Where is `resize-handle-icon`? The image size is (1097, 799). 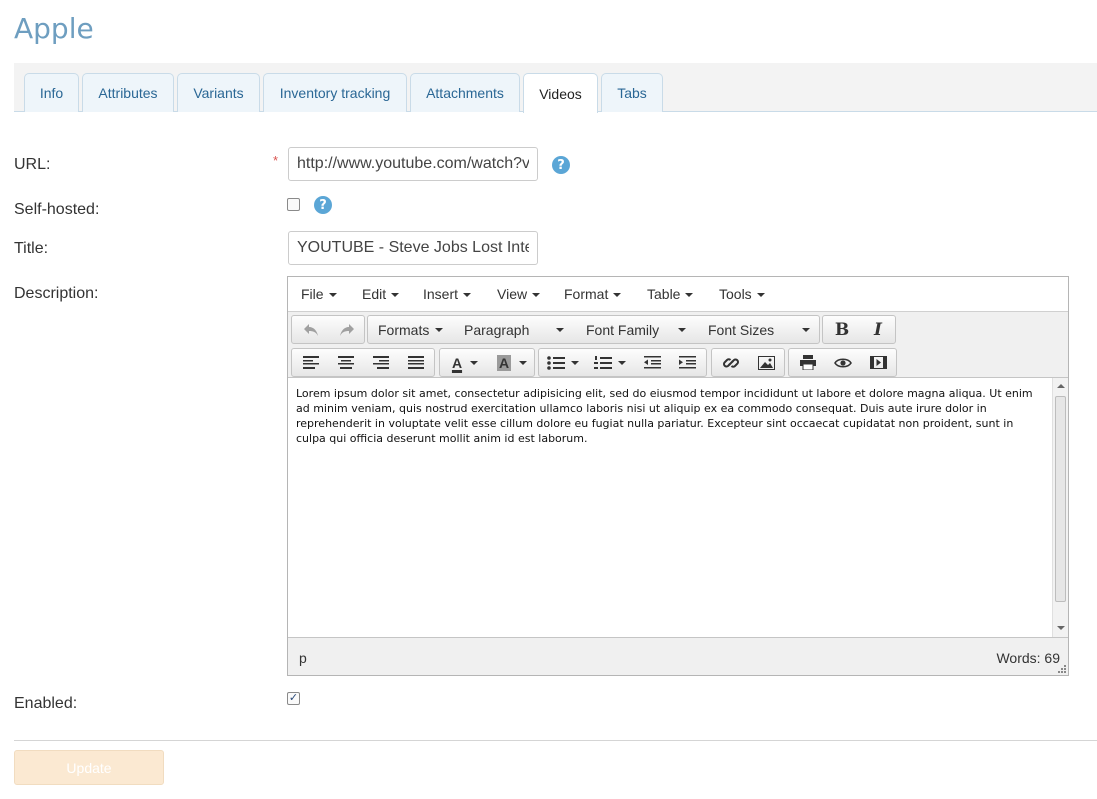
resize-handle-icon is located at coordinates (1062, 669).